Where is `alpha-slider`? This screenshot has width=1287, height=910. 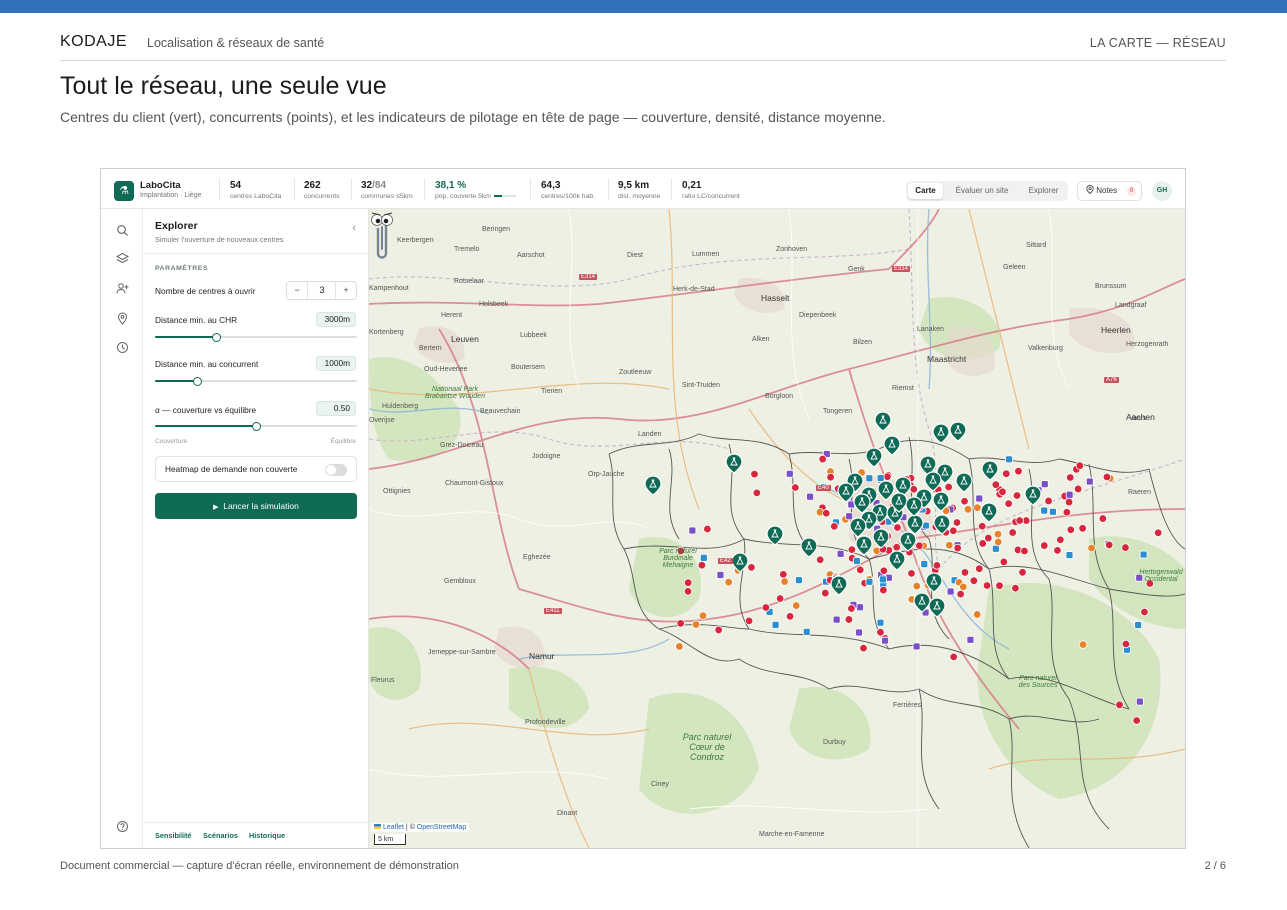 alpha-slider is located at coordinates (256, 426).